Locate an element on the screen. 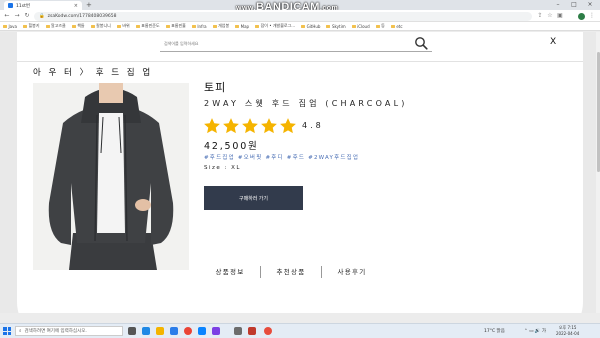 This screenshot has width=600, height=338. minimize-button: – is located at coordinates (558, 5).